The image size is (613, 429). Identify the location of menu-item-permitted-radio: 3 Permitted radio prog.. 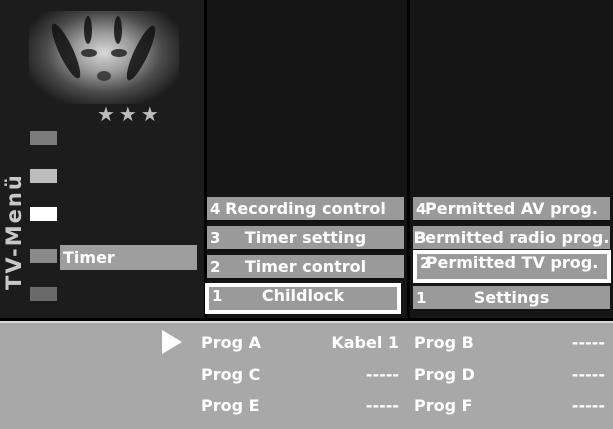
(511, 238).